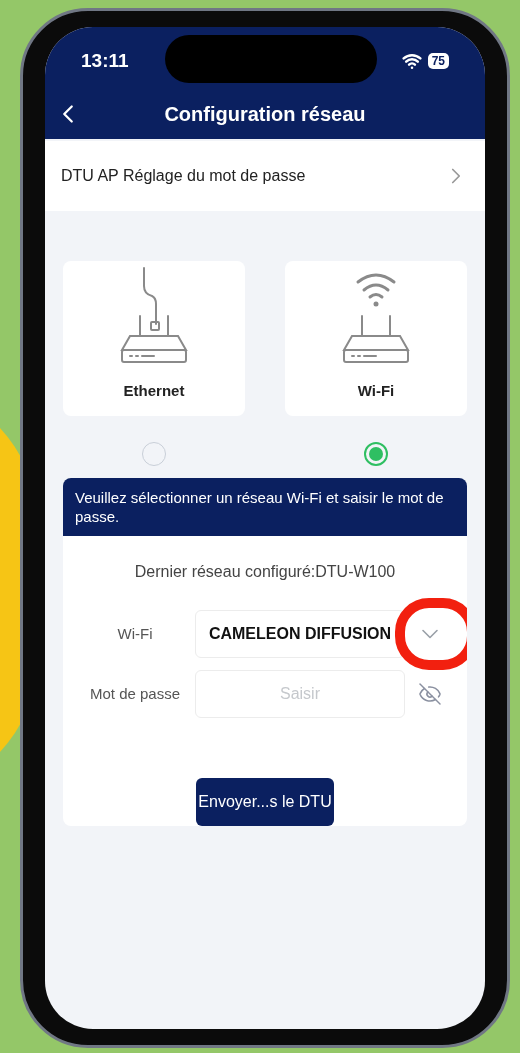  I want to click on connection-card: Wi-Fi, so click(376, 338).